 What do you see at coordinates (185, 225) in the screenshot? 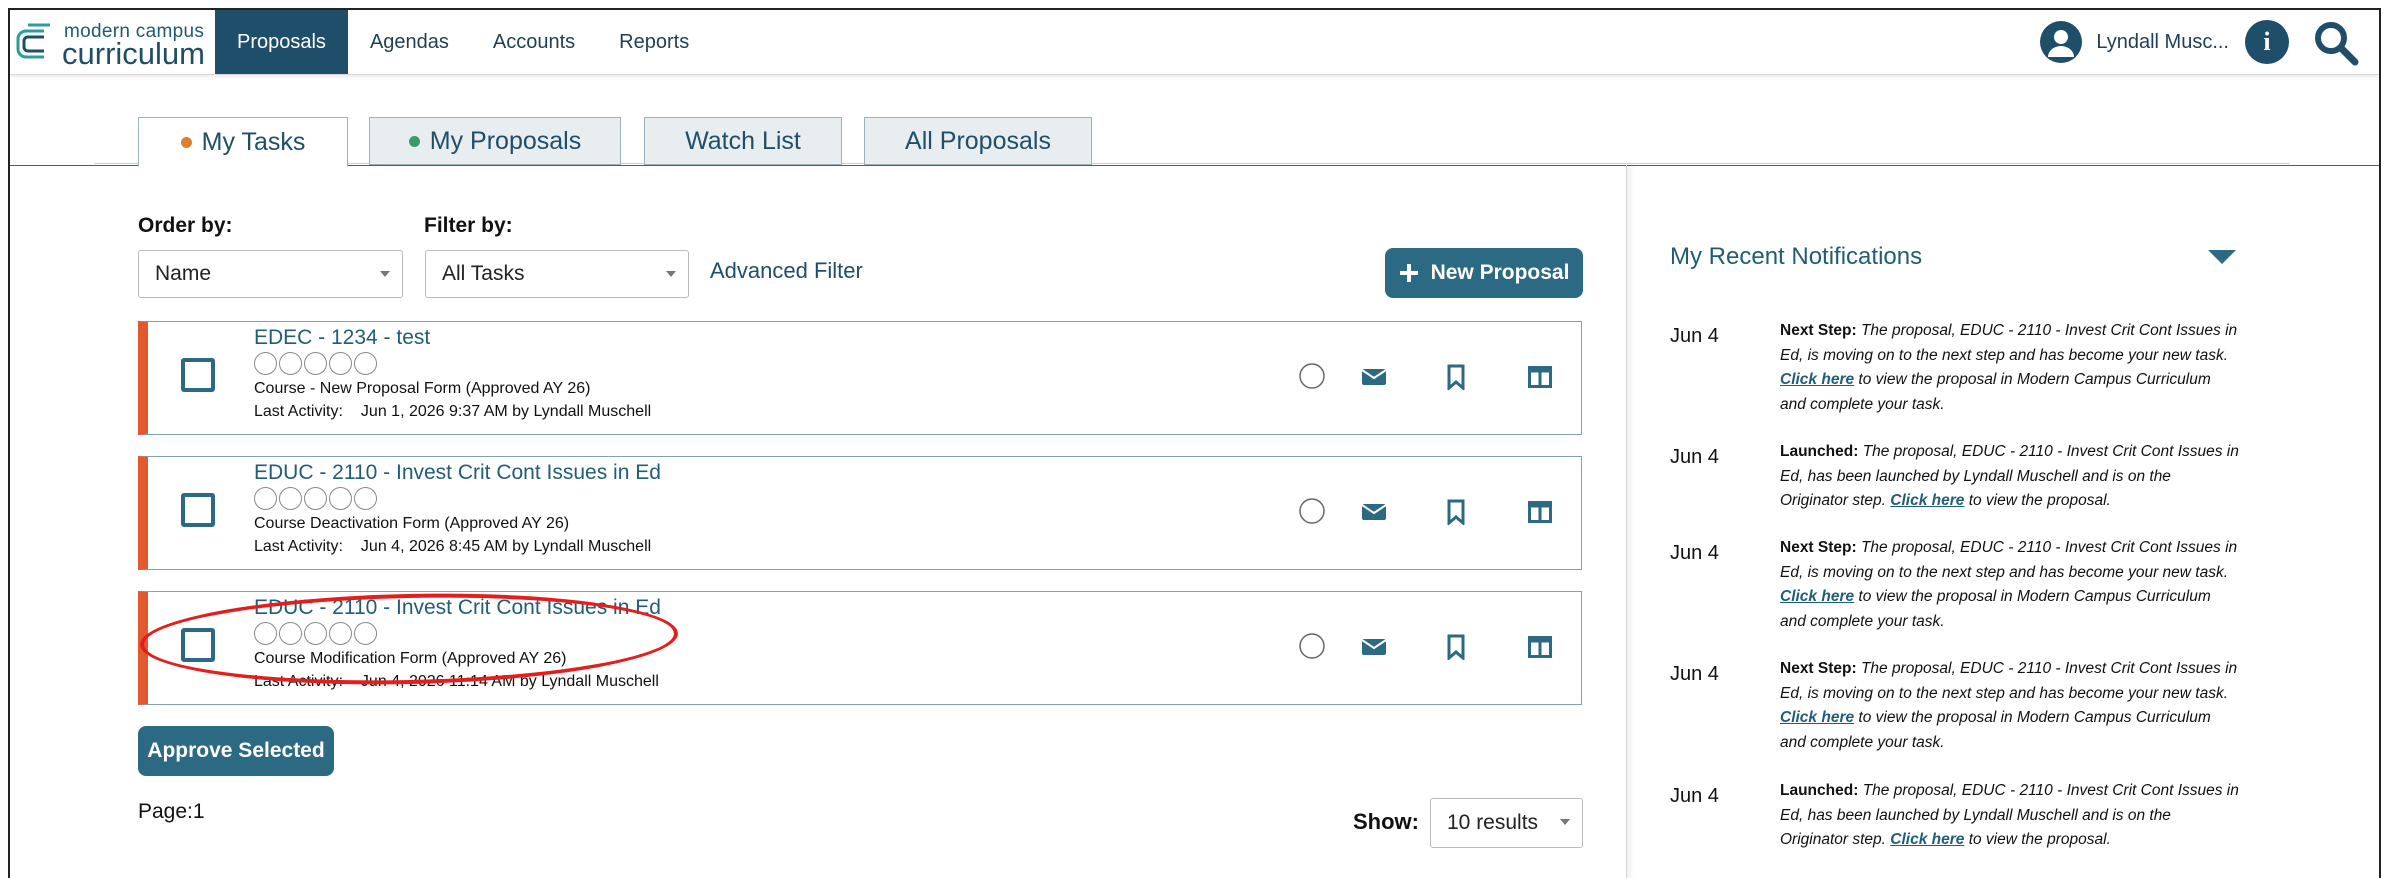
I see `order-by-label: Order by:` at bounding box center [185, 225].